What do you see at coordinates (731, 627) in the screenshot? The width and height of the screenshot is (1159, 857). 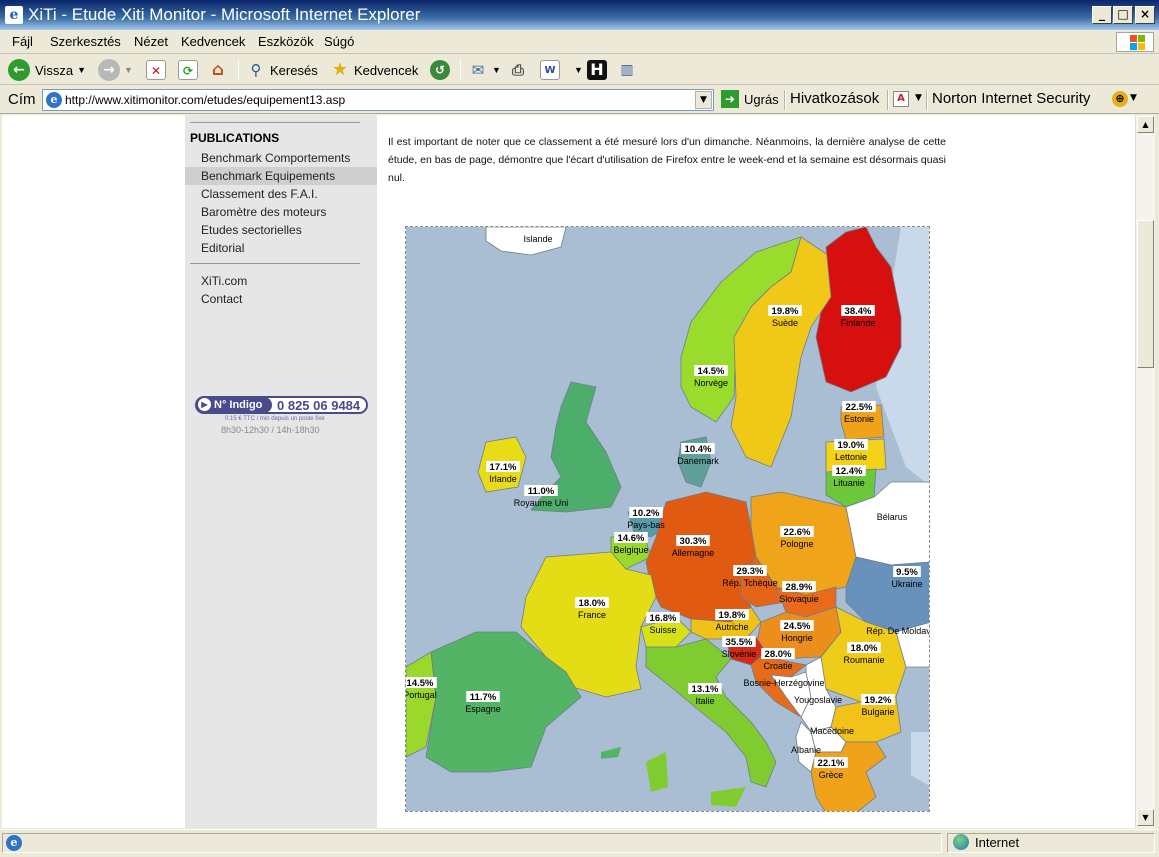 I see `country-label-autriche: Autriche` at bounding box center [731, 627].